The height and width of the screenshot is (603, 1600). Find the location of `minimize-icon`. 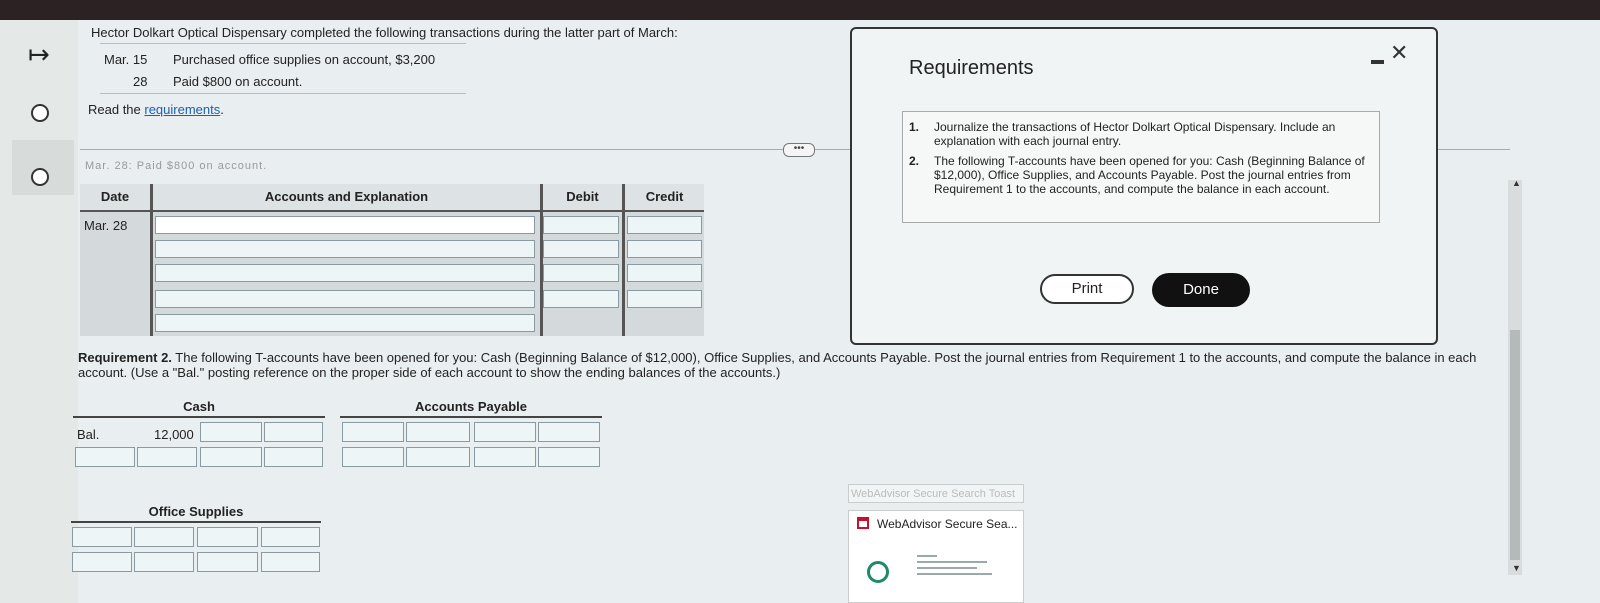

minimize-icon is located at coordinates (1377, 62).